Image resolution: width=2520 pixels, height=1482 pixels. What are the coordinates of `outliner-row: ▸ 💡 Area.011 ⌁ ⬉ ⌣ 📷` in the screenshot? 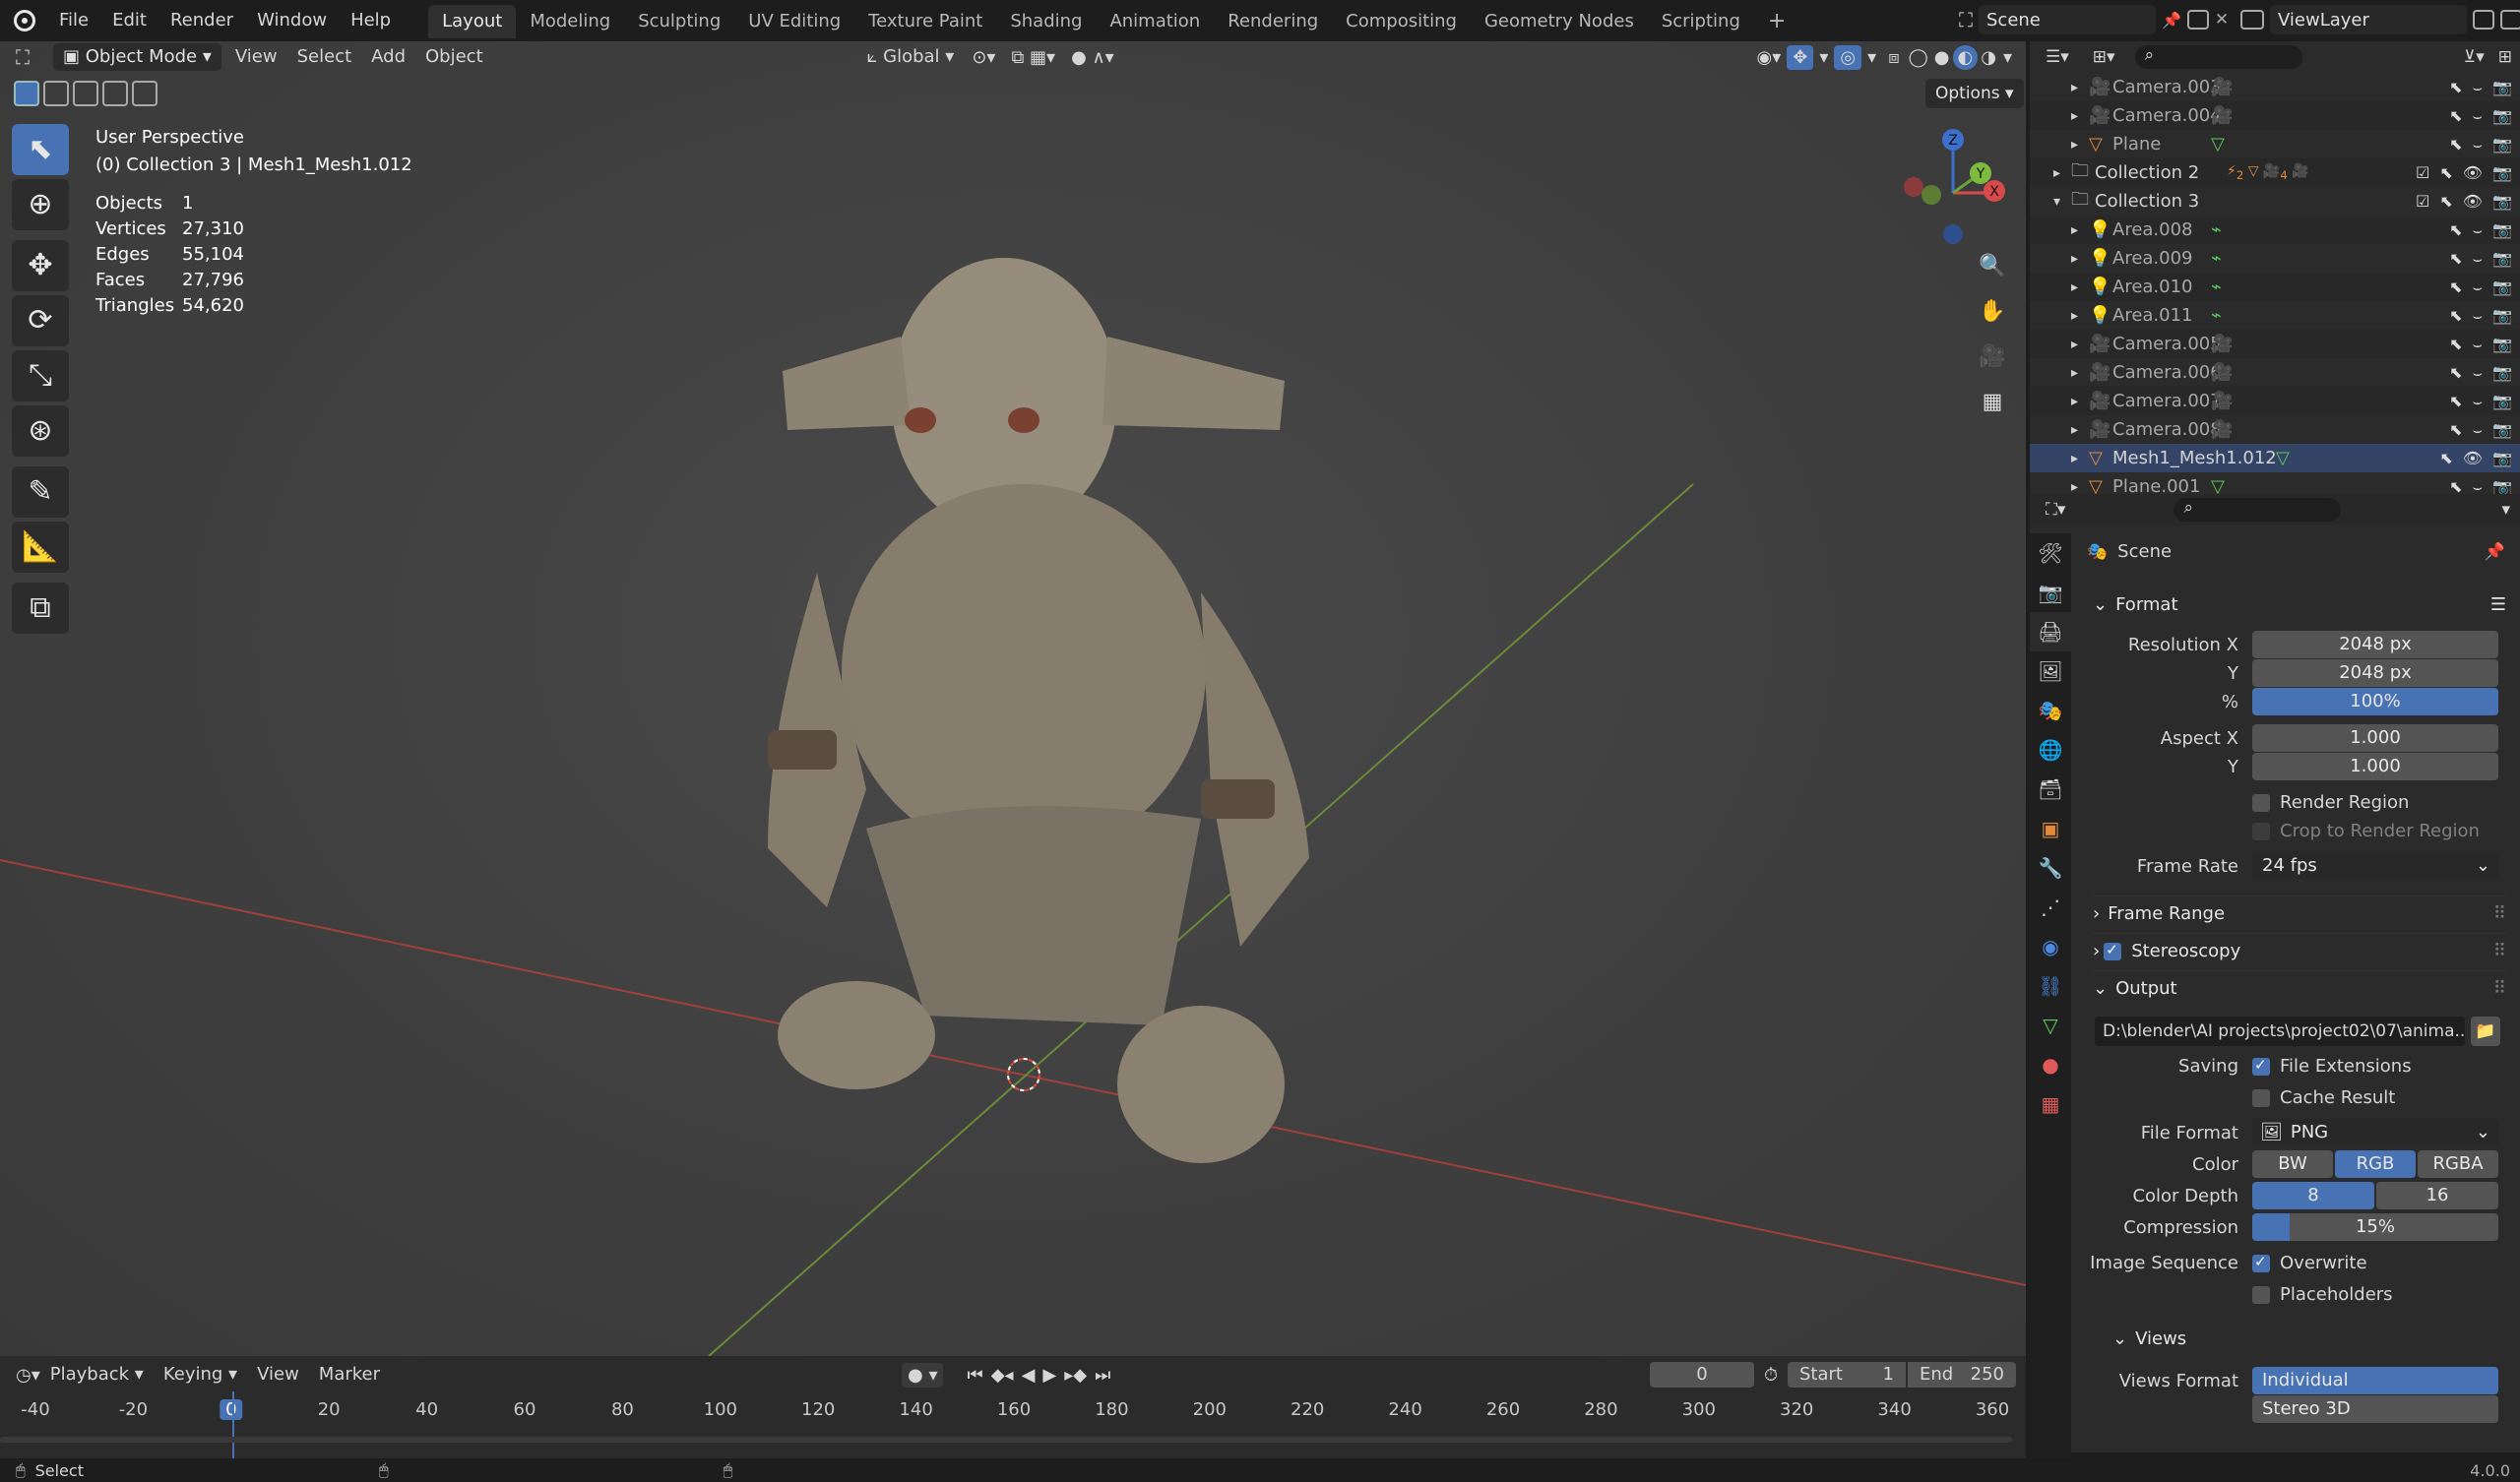 It's located at (2275, 315).